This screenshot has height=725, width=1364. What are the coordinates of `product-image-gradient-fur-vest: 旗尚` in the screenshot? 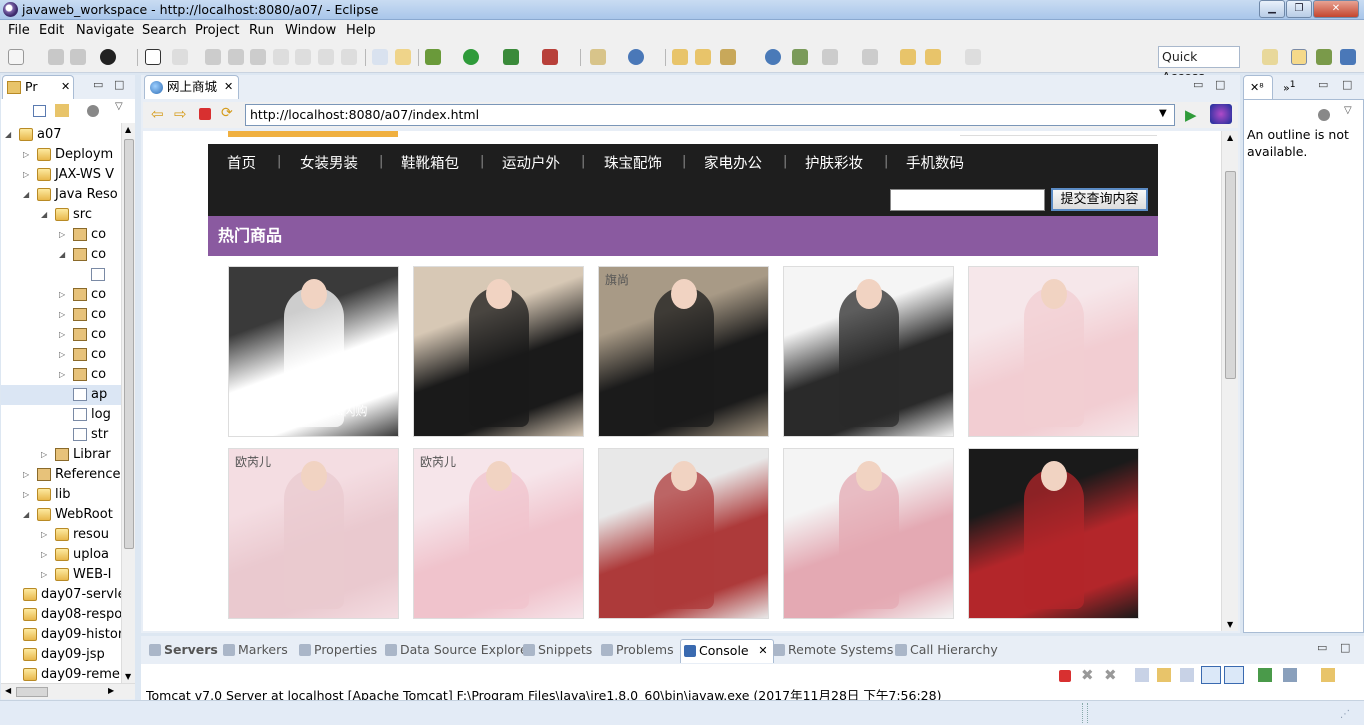 It's located at (683, 351).